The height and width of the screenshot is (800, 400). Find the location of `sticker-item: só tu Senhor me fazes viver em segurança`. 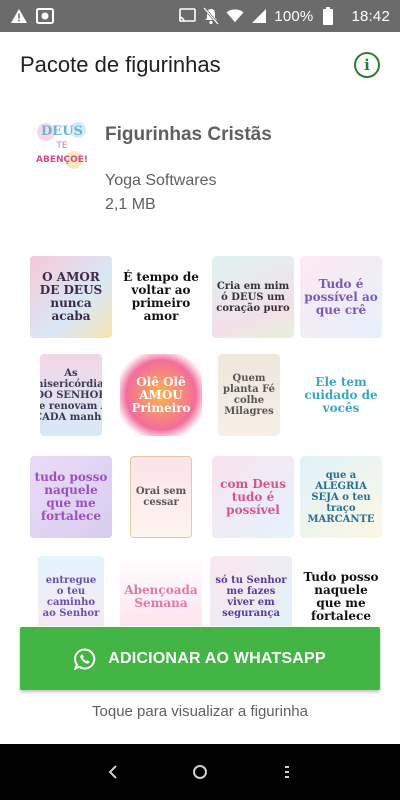

sticker-item: só tu Senhor me fazes viver em segurança is located at coordinates (251, 591).